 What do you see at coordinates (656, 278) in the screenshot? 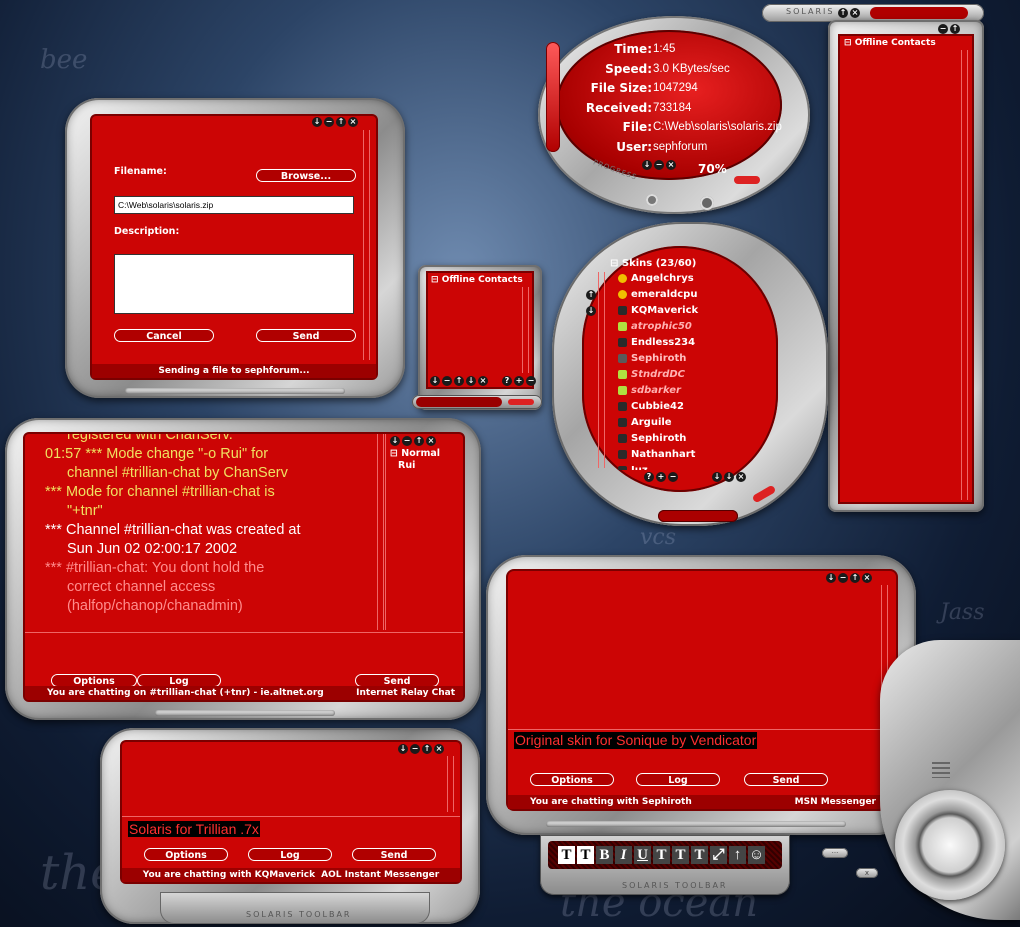
I see `contact-item: Angelchrys` at bounding box center [656, 278].